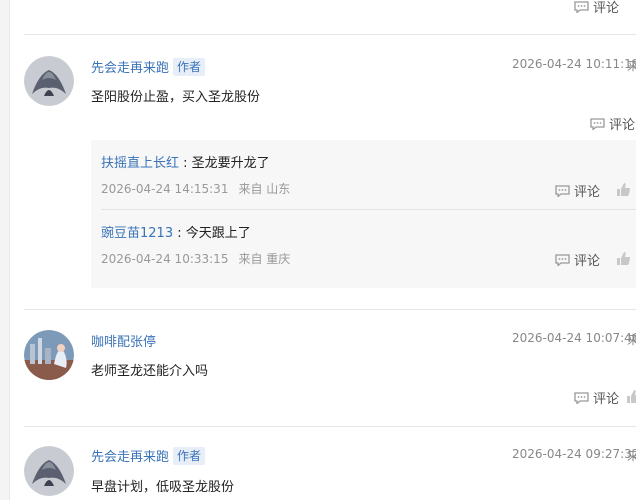 The height and width of the screenshot is (500, 636). Describe the element at coordinates (137, 233) in the screenshot. I see `reply-username: 豌豆苗1213` at that location.